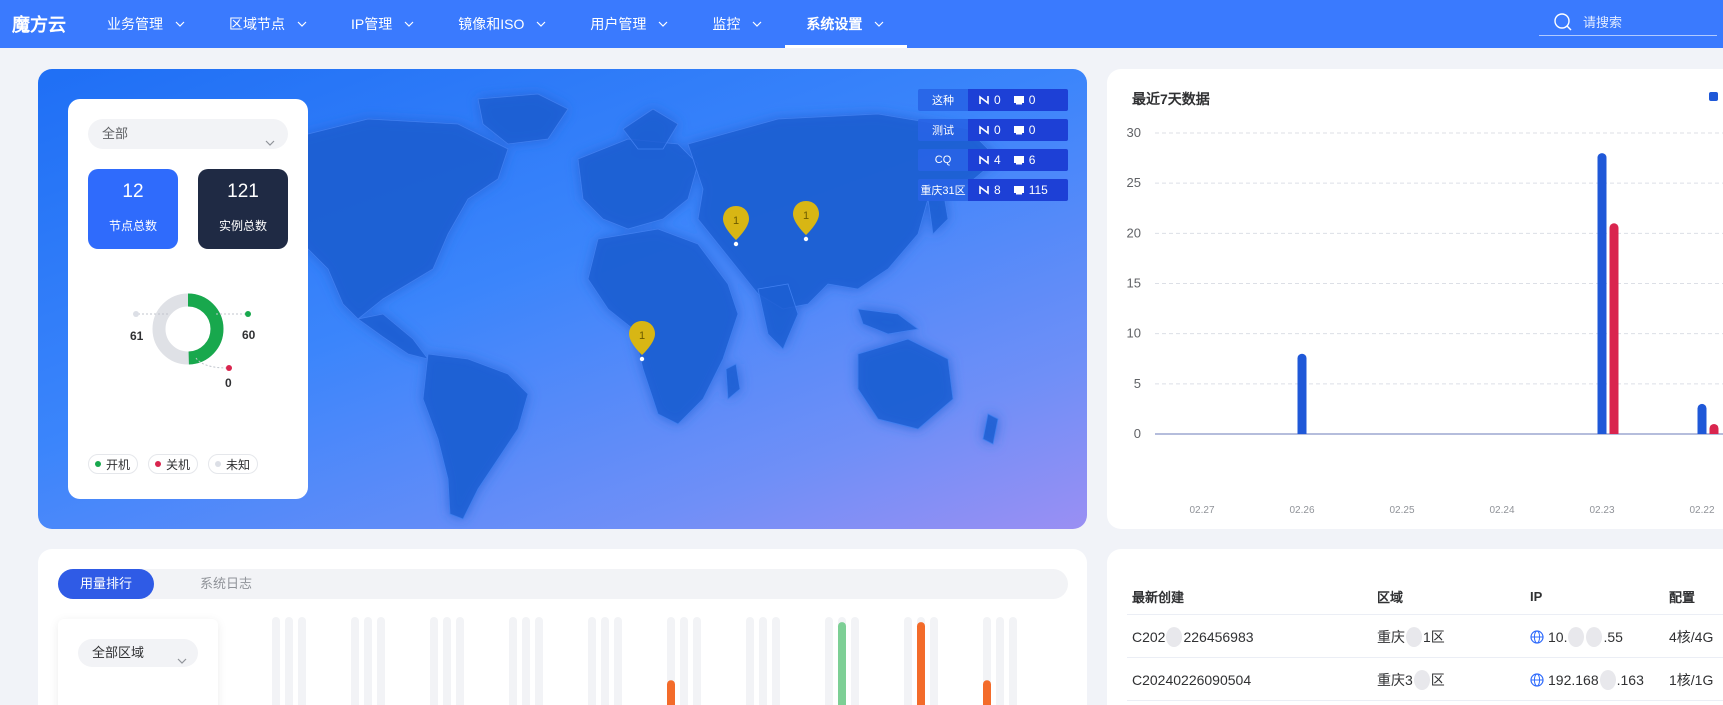 The image size is (1723, 705). Describe the element at coordinates (1301, 510) in the screenshot. I see `x-tick-label: 02.26` at that location.